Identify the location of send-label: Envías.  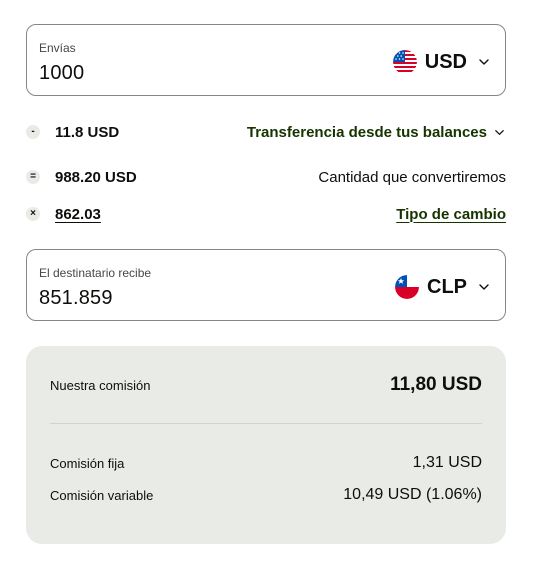
(57, 48).